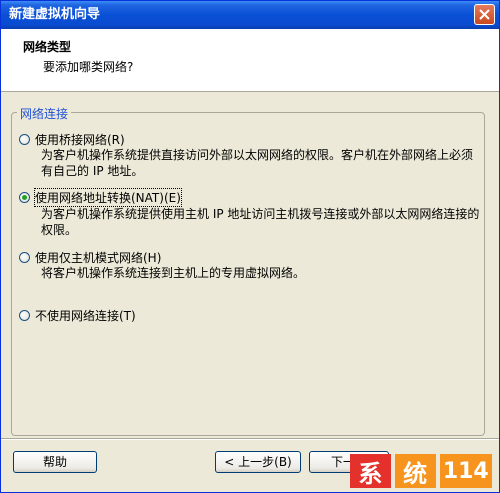 The image size is (500, 493). I want to click on radio-nat, so click(24, 197).